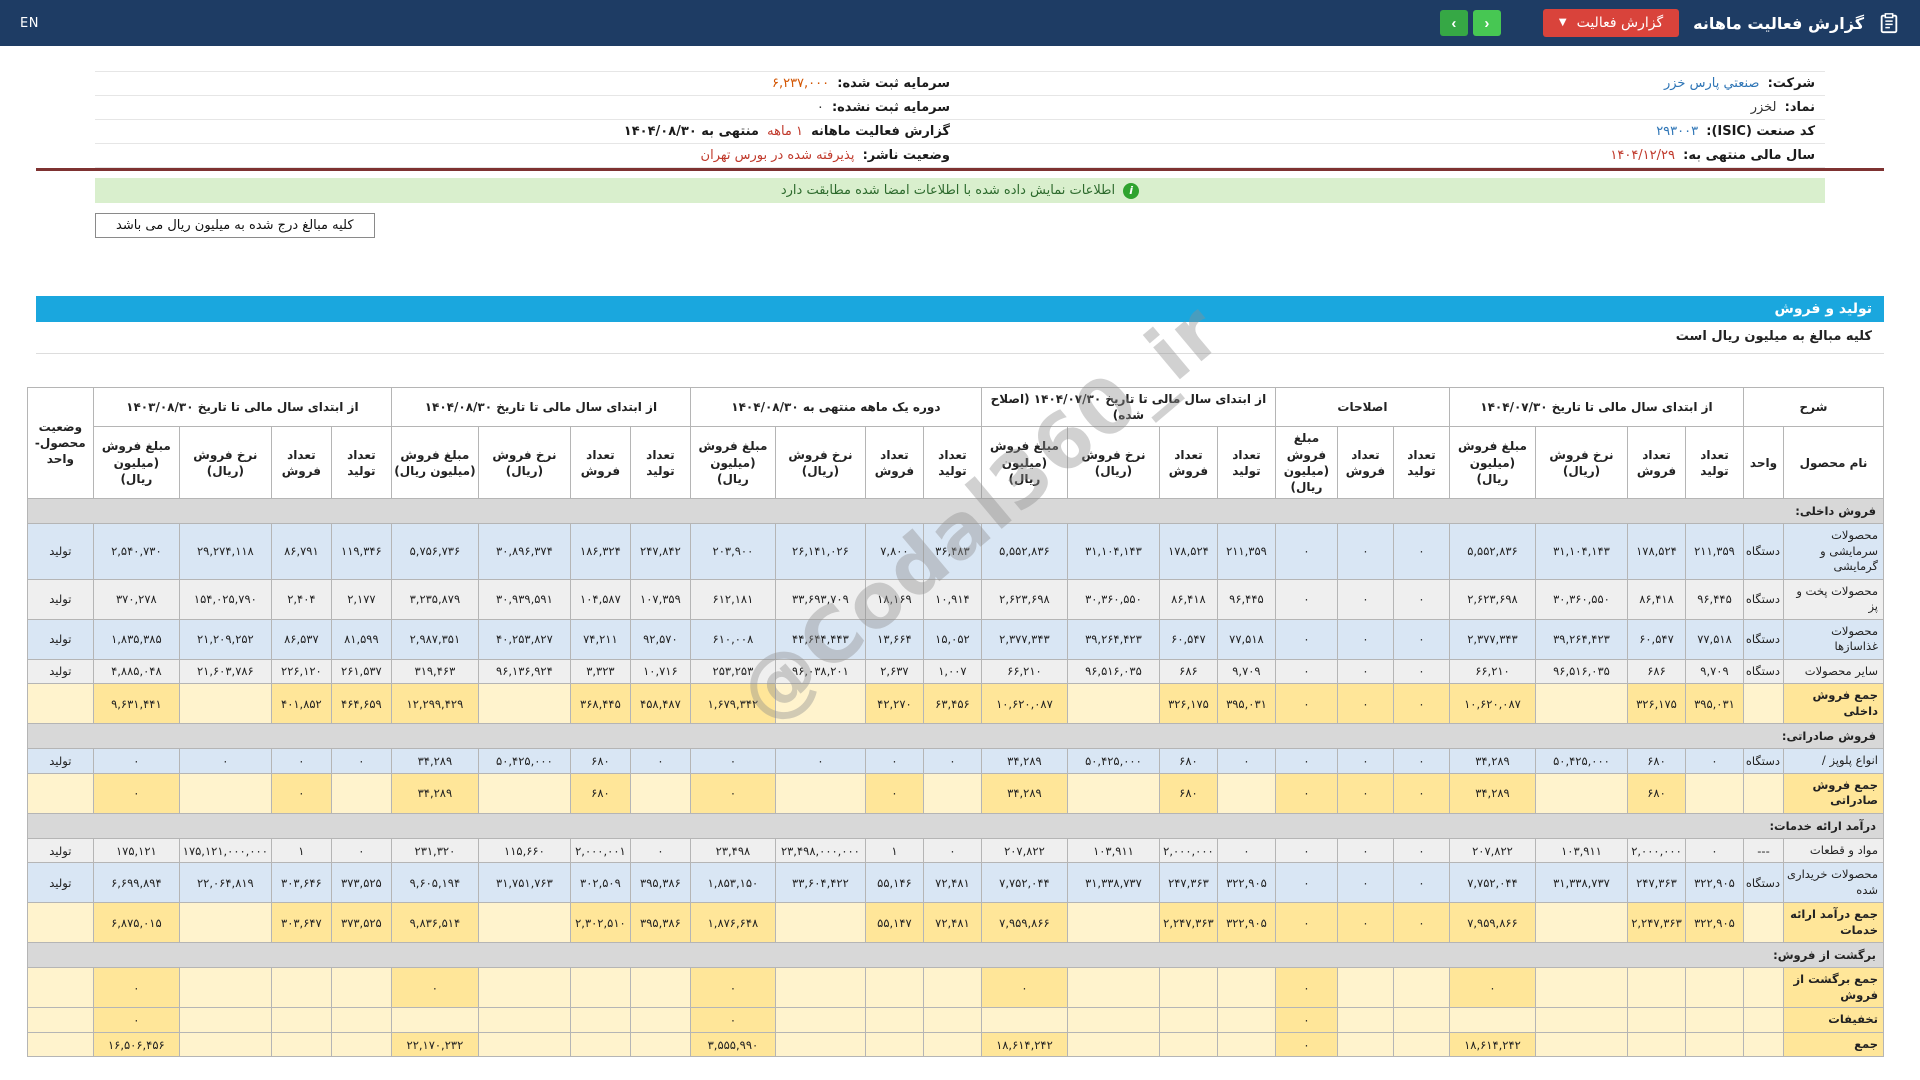 The height and width of the screenshot is (1080, 1920). What do you see at coordinates (29, 23) in the screenshot?
I see `language-toggle-en: EN` at bounding box center [29, 23].